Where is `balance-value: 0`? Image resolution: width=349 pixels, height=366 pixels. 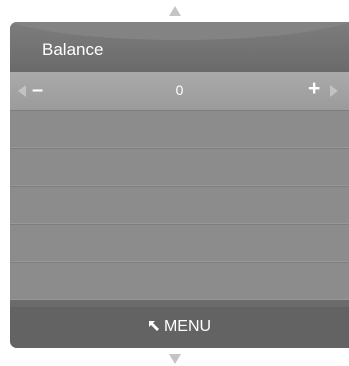 balance-value: 0 is located at coordinates (179, 90).